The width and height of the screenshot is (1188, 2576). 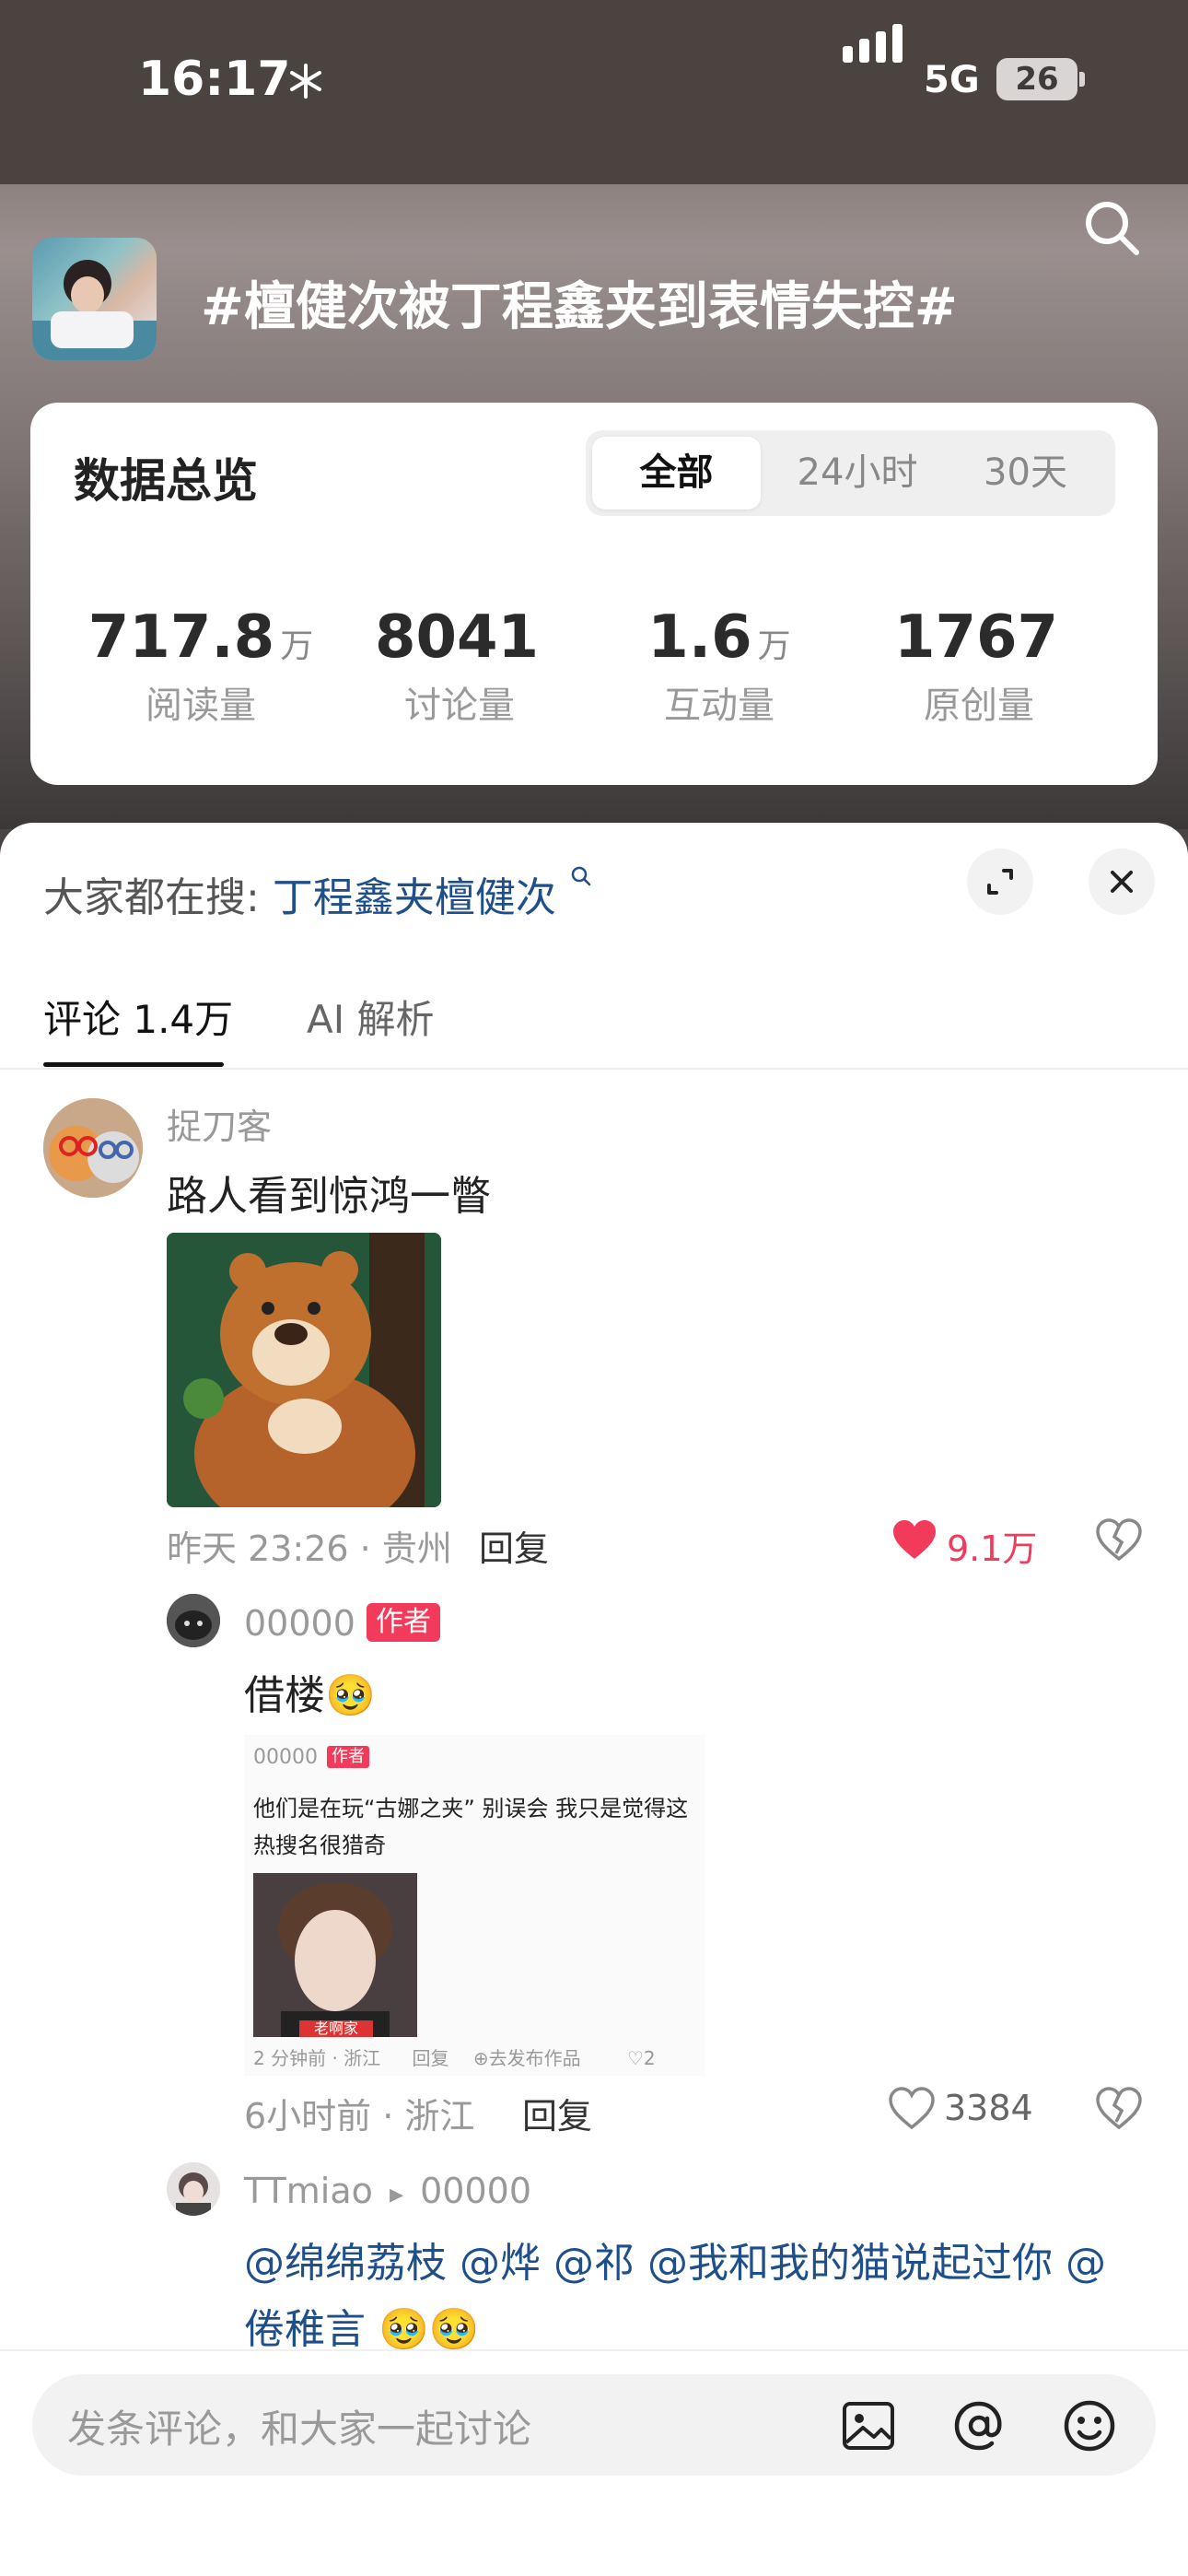 I want to click on tab-divider, so click(x=594, y=1069).